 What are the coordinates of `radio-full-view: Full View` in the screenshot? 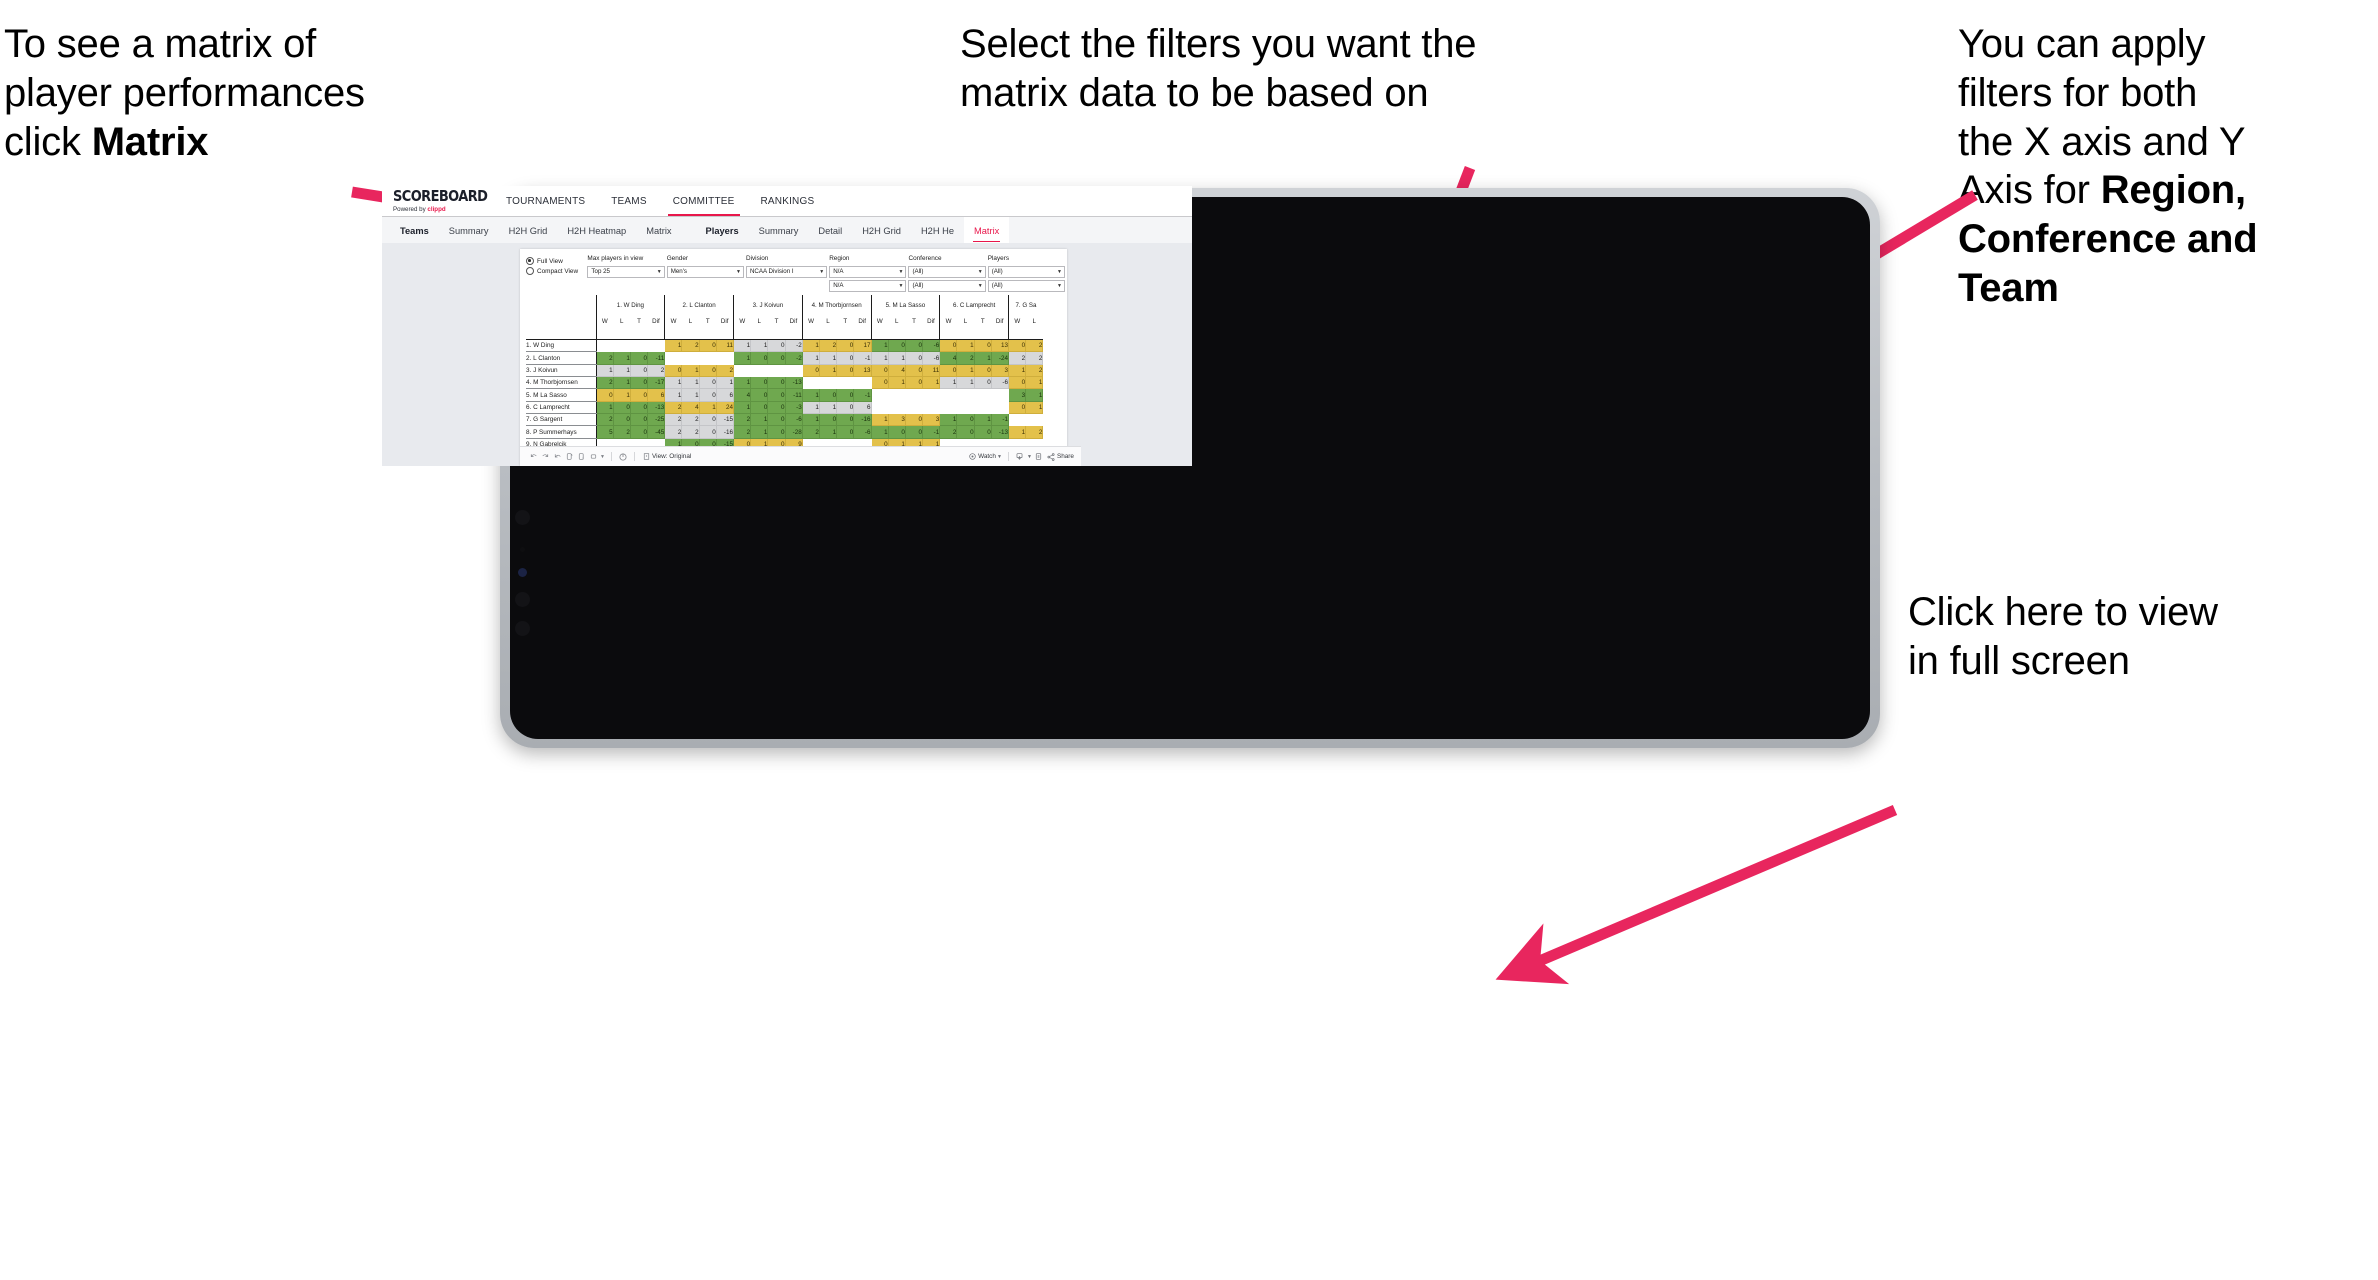 It's located at (556, 261).